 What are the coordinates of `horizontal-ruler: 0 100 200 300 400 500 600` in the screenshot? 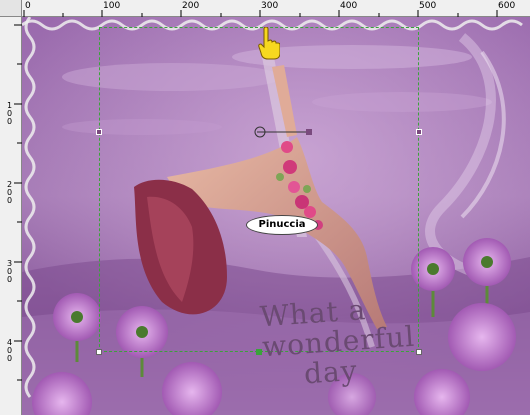 It's located at (276, 8).